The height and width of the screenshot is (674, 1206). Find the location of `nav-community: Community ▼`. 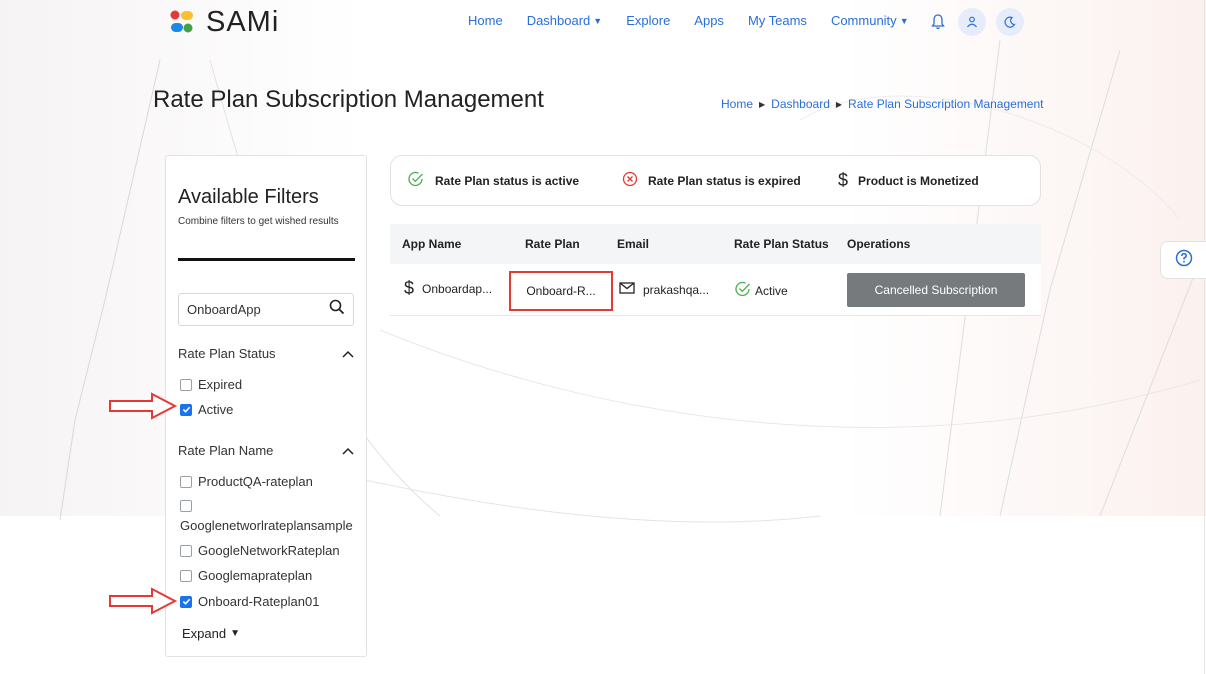

nav-community: Community ▼ is located at coordinates (870, 20).